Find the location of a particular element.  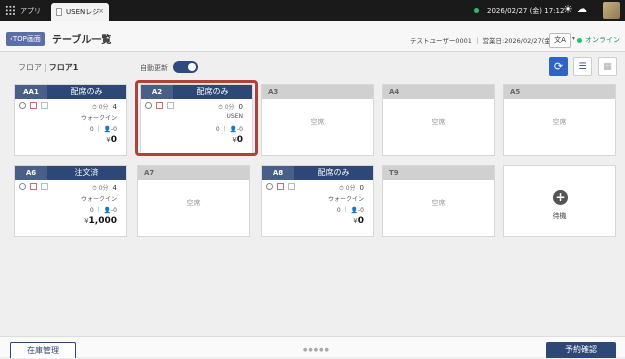

selected-table-highlight is located at coordinates (196, 118).